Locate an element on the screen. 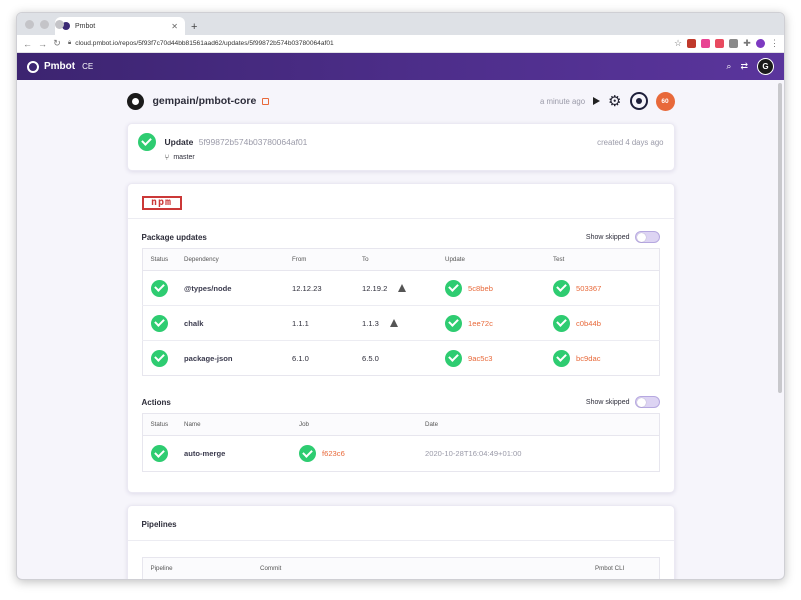 This screenshot has width=801, height=600. github-icon is located at coordinates (135, 101).